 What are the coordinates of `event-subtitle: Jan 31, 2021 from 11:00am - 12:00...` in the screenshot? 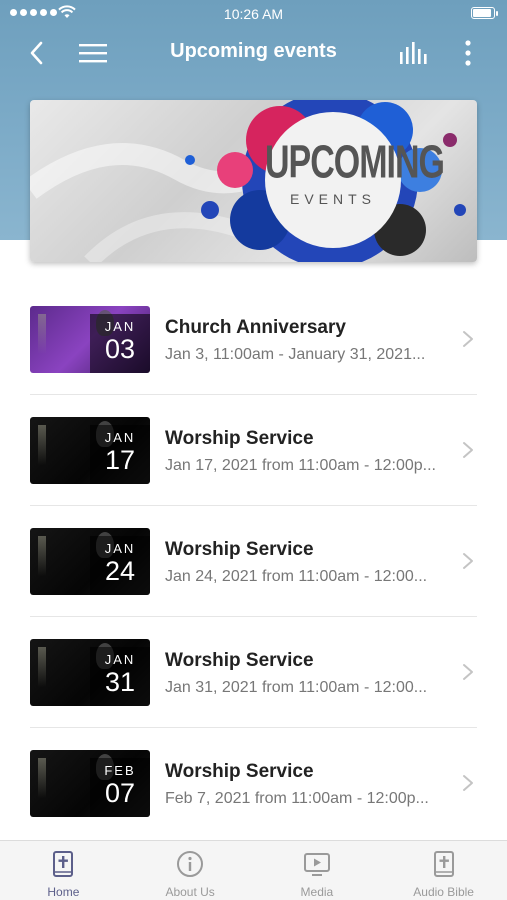 It's located at (296, 687).